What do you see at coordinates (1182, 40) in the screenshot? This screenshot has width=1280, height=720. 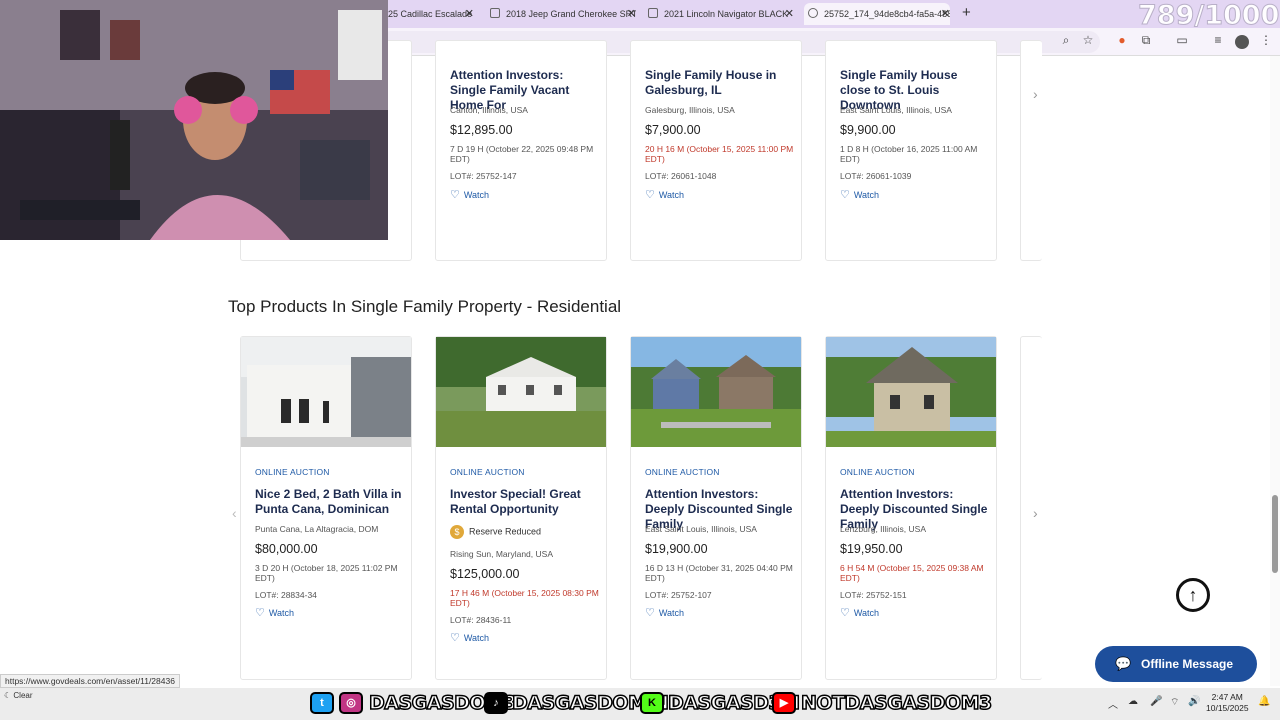 I see `cast-icon: ▭` at bounding box center [1182, 40].